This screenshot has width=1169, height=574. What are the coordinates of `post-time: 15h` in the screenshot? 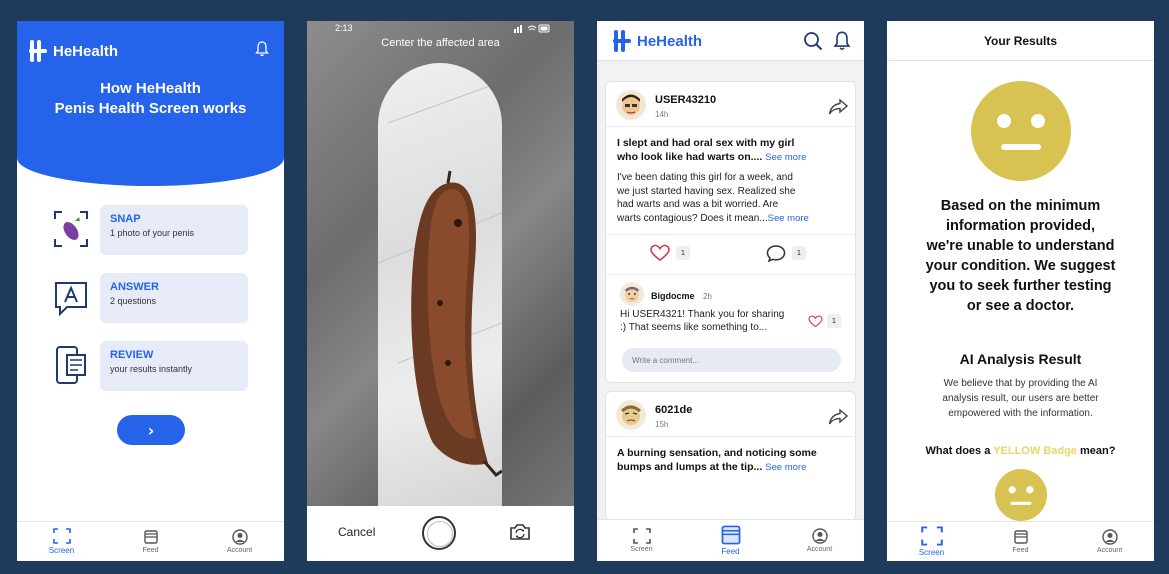 It's located at (662, 424).